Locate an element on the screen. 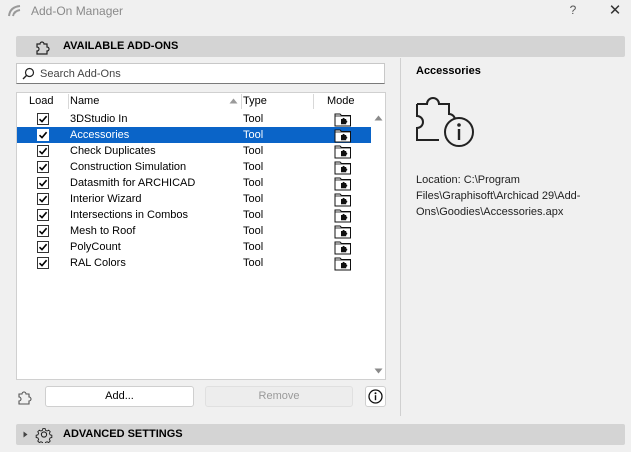  table-row: RAL Colors Tool is located at coordinates (194, 263).